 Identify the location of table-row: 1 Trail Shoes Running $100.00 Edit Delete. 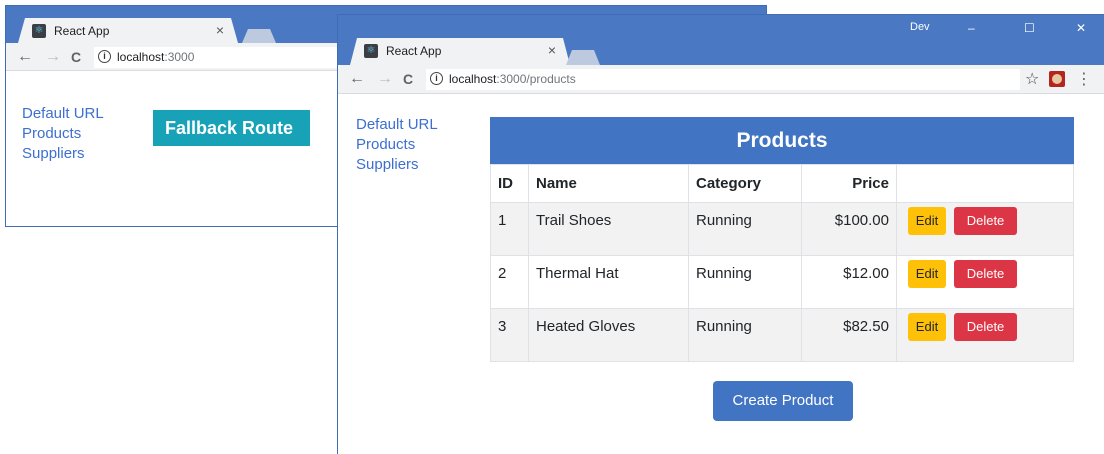
(782, 229).